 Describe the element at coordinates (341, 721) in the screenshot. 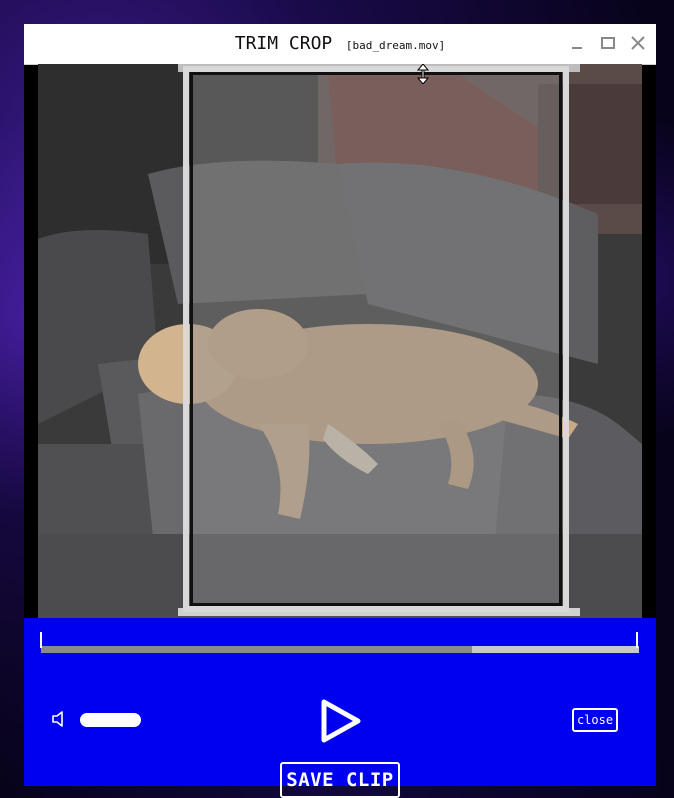

I see `play-icon` at that location.